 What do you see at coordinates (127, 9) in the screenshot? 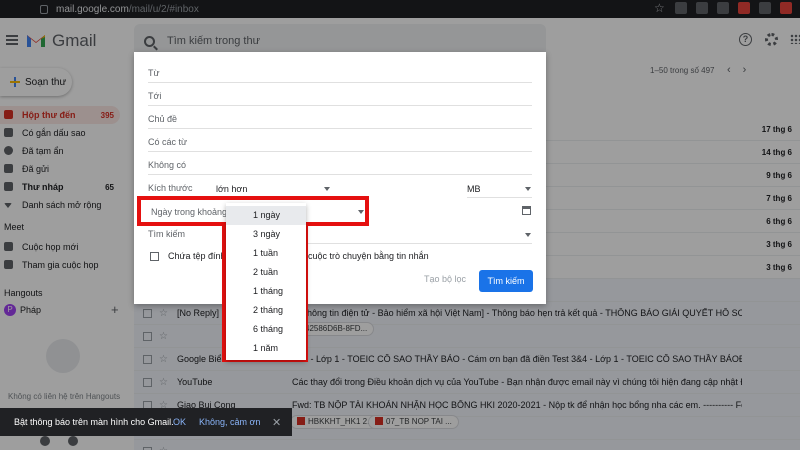
I see `url-text: mail.google.com/mail/u/2/#inbox` at bounding box center [127, 9].